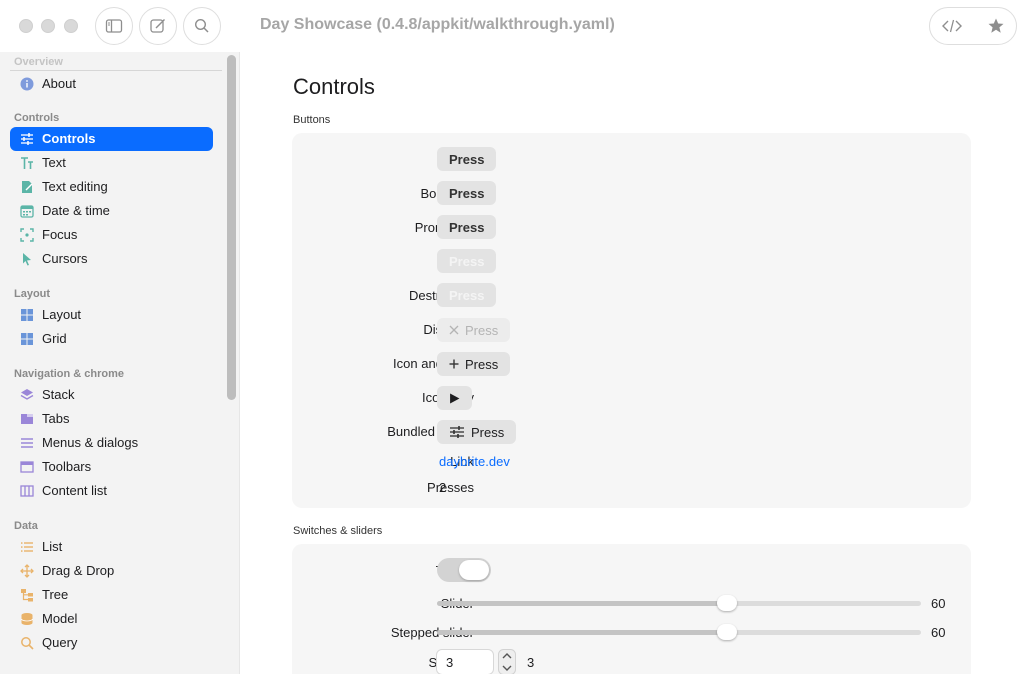  What do you see at coordinates (231, 227) in the screenshot?
I see `sidebar-scrollbar` at bounding box center [231, 227].